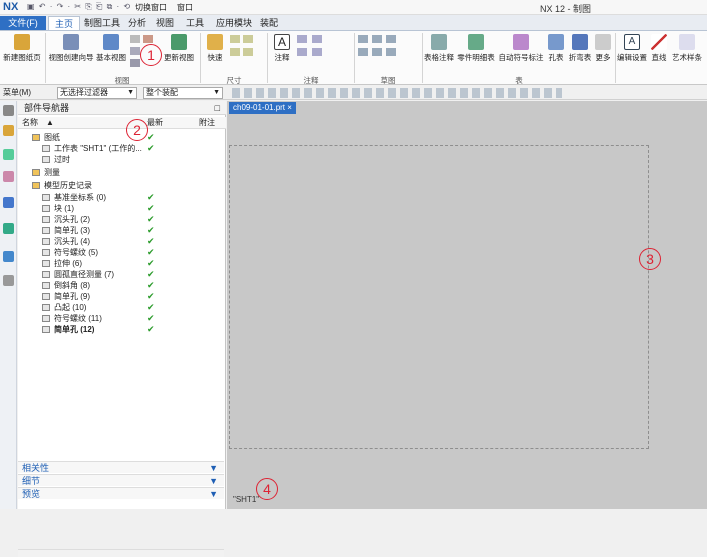 Image resolution: width=707 pixels, height=557 pixels. Describe the element at coordinates (235, 39) in the screenshot. I see `linear-dimension-icon` at that location.